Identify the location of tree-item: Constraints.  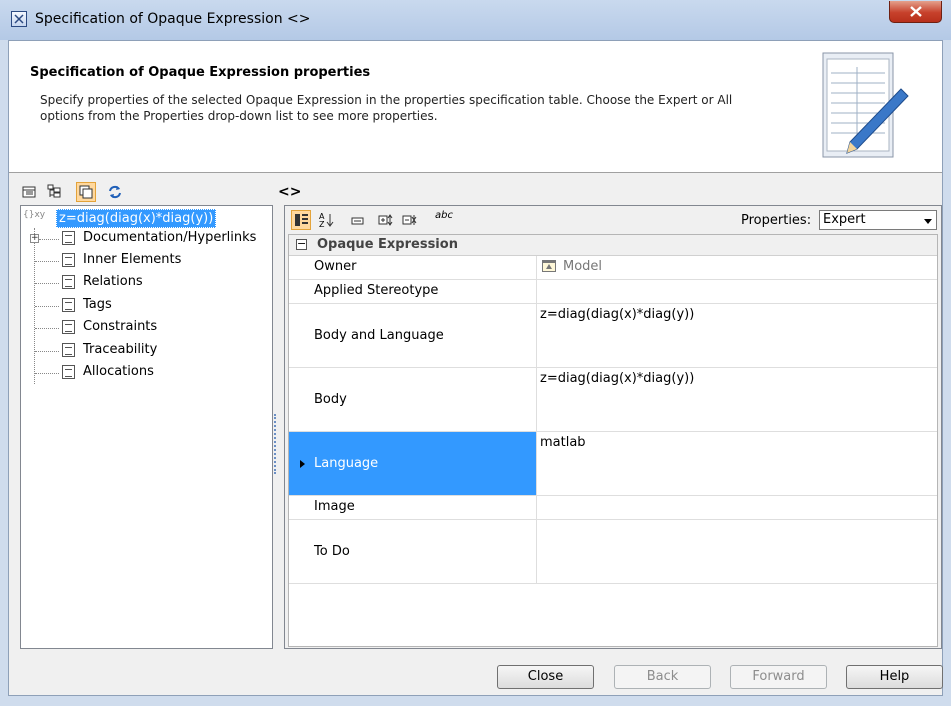
(146, 327).